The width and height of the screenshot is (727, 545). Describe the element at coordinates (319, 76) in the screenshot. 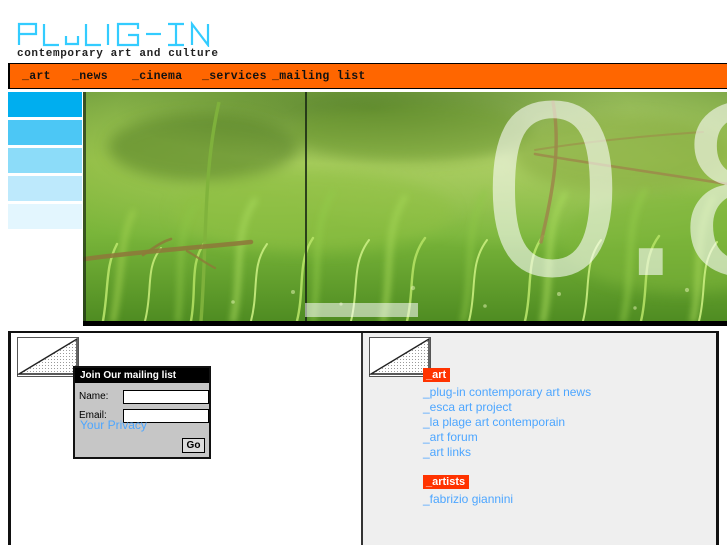

I see `nav-item-mailing-list: _mailing list` at that location.